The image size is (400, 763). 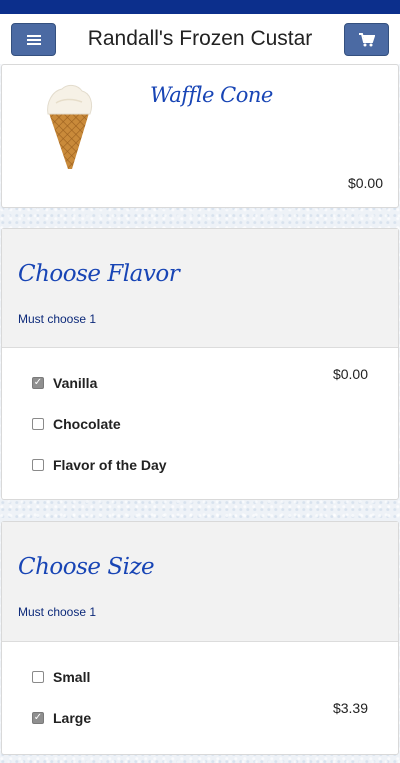 I want to click on size-section-title: Choose Size, so click(x=86, y=567).